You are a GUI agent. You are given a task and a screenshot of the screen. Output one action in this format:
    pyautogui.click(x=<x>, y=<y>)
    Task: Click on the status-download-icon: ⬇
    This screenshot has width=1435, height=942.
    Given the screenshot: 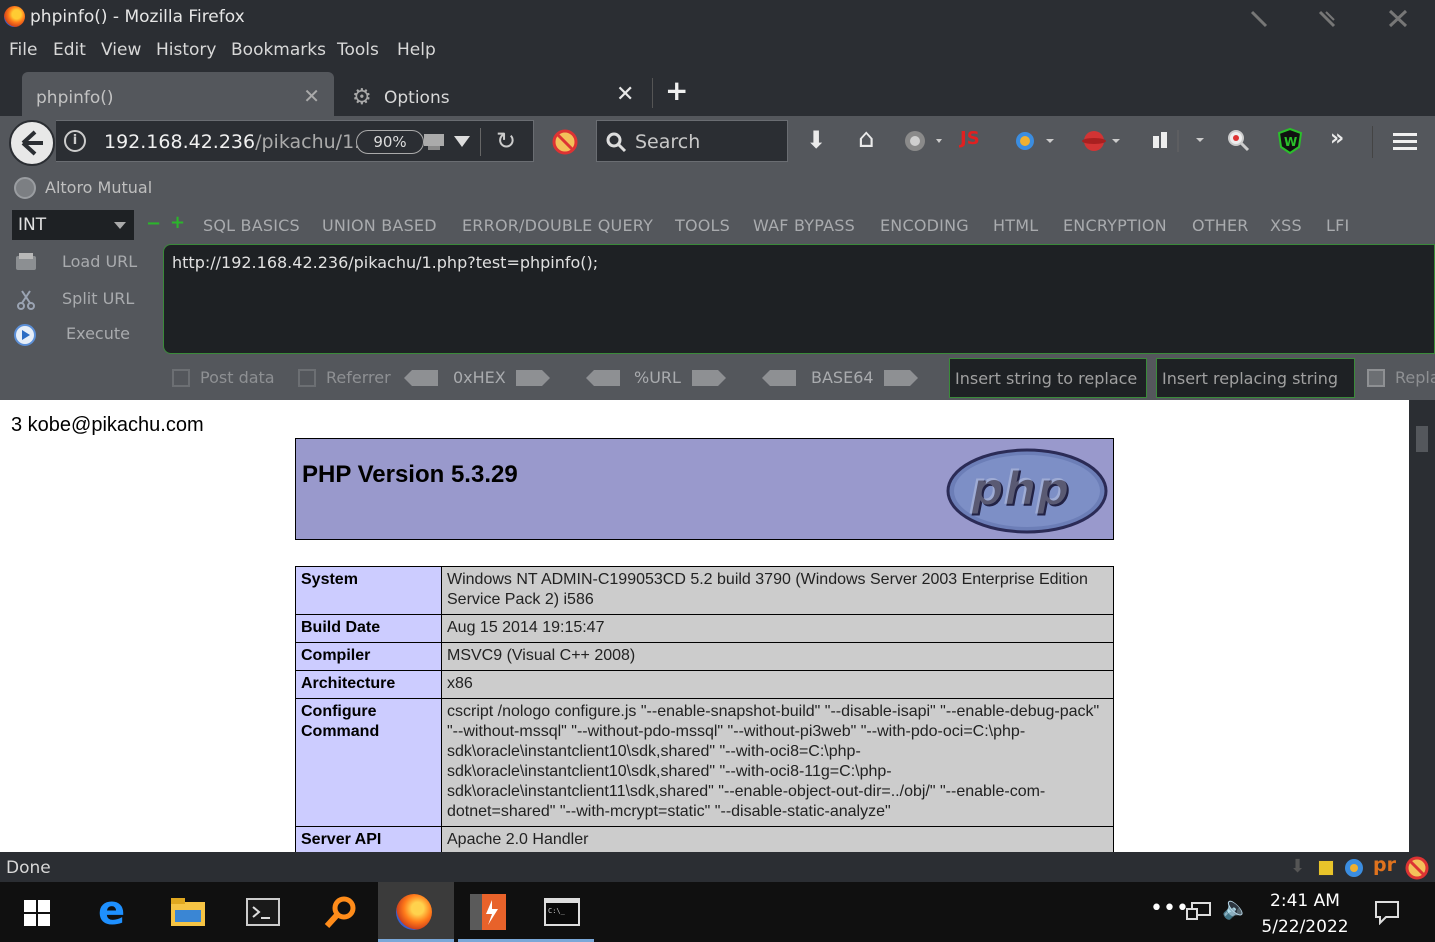 What is the action you would take?
    pyautogui.click(x=1297, y=866)
    